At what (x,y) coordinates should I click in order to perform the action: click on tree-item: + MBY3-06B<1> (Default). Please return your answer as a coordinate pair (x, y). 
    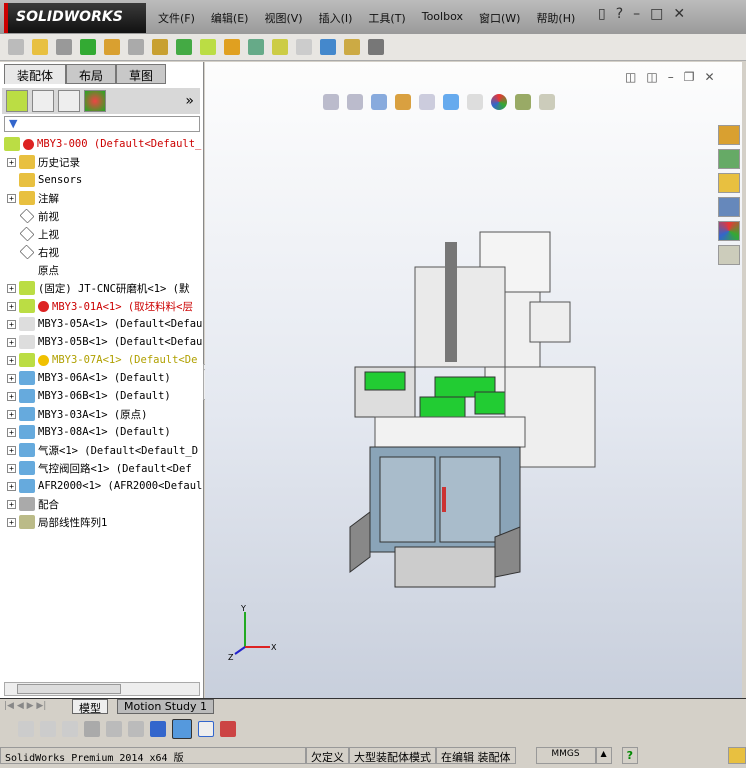
    Looking at the image, I should click on (101, 396).